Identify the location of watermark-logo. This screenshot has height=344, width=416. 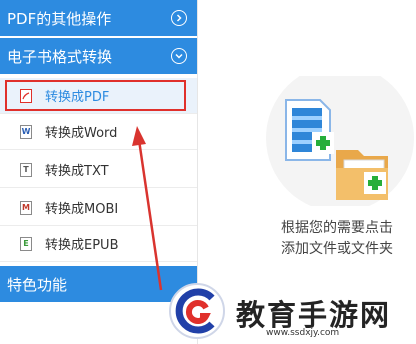
(197, 311).